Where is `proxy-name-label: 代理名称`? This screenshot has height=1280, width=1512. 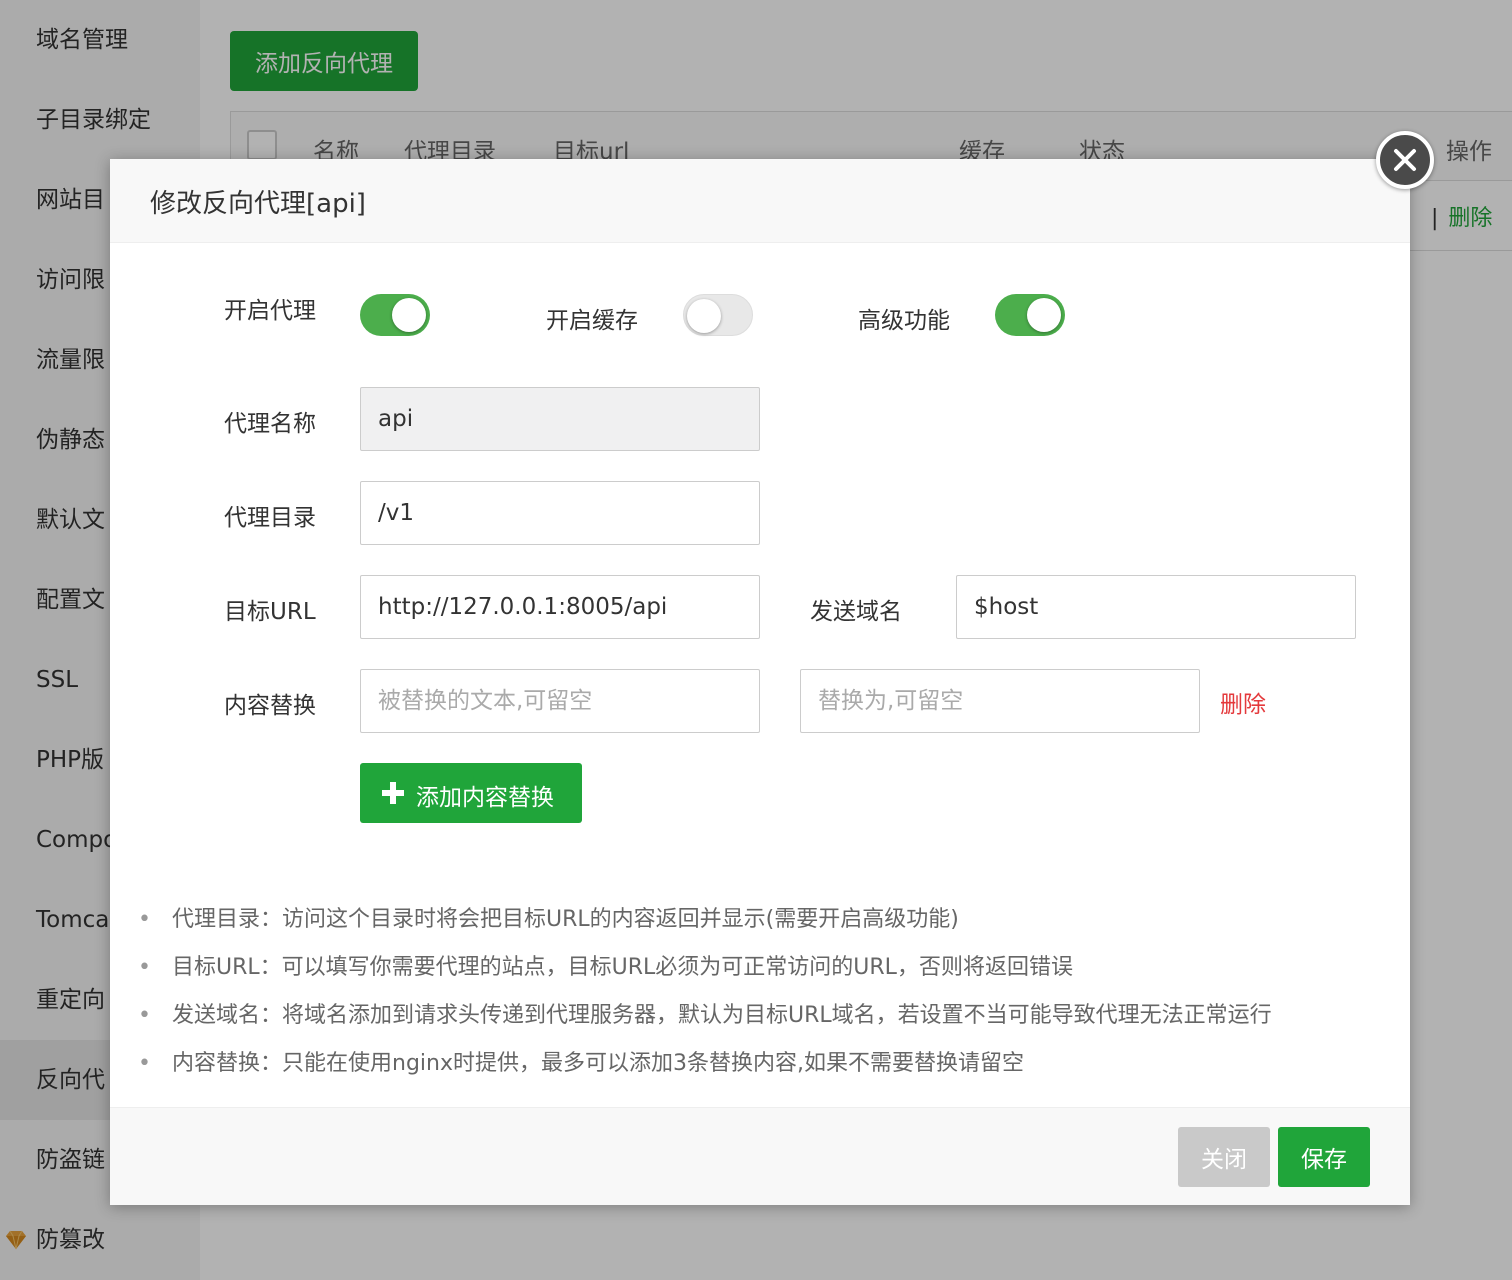 proxy-name-label: 代理名称 is located at coordinates (270, 424).